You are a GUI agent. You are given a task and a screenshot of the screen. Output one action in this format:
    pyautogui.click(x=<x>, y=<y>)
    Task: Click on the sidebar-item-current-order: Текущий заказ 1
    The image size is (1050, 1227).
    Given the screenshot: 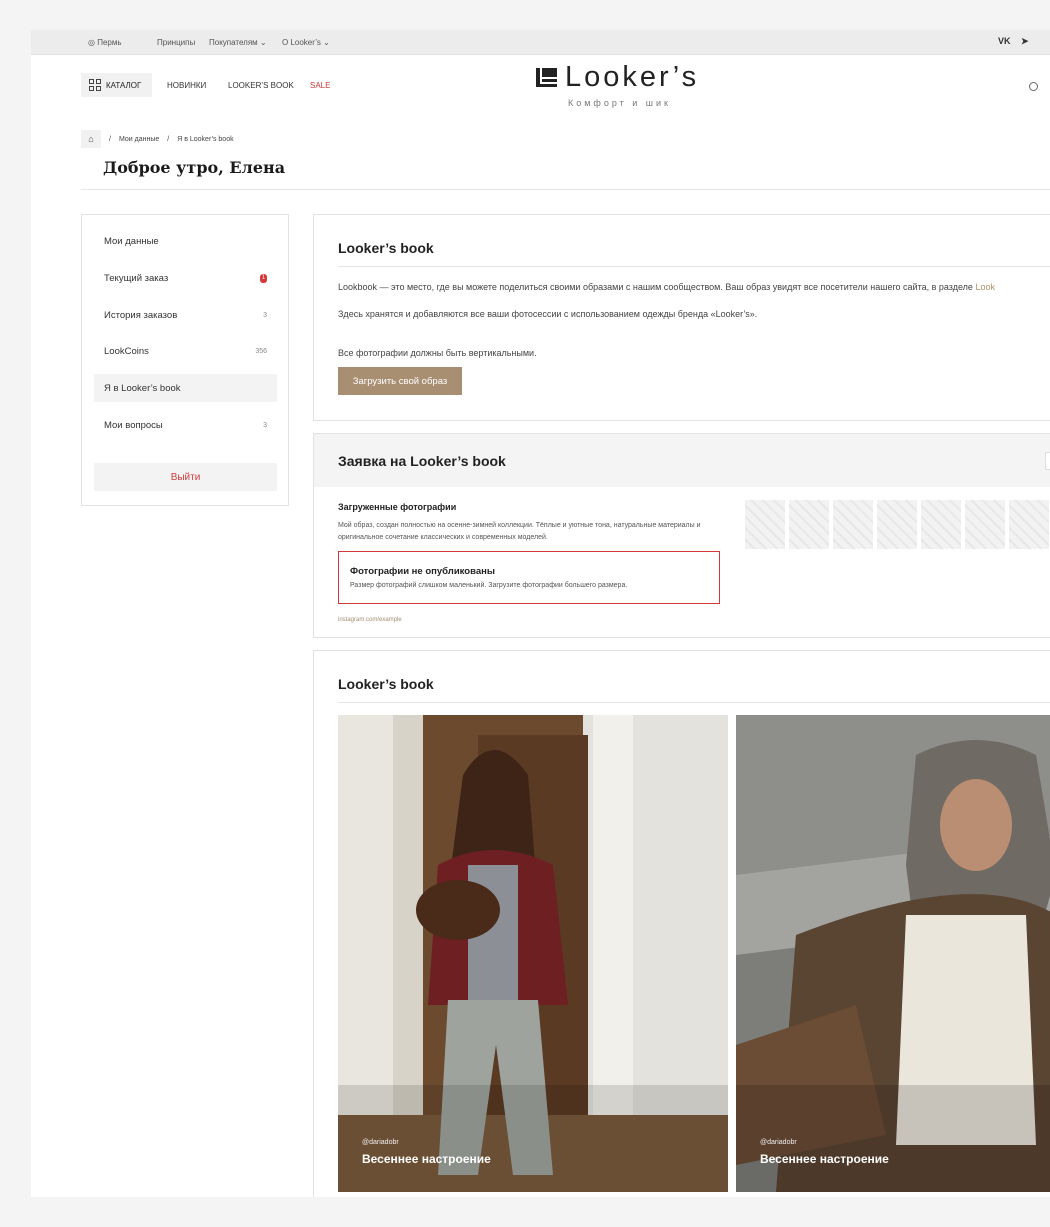 What is the action you would take?
    pyautogui.click(x=185, y=278)
    